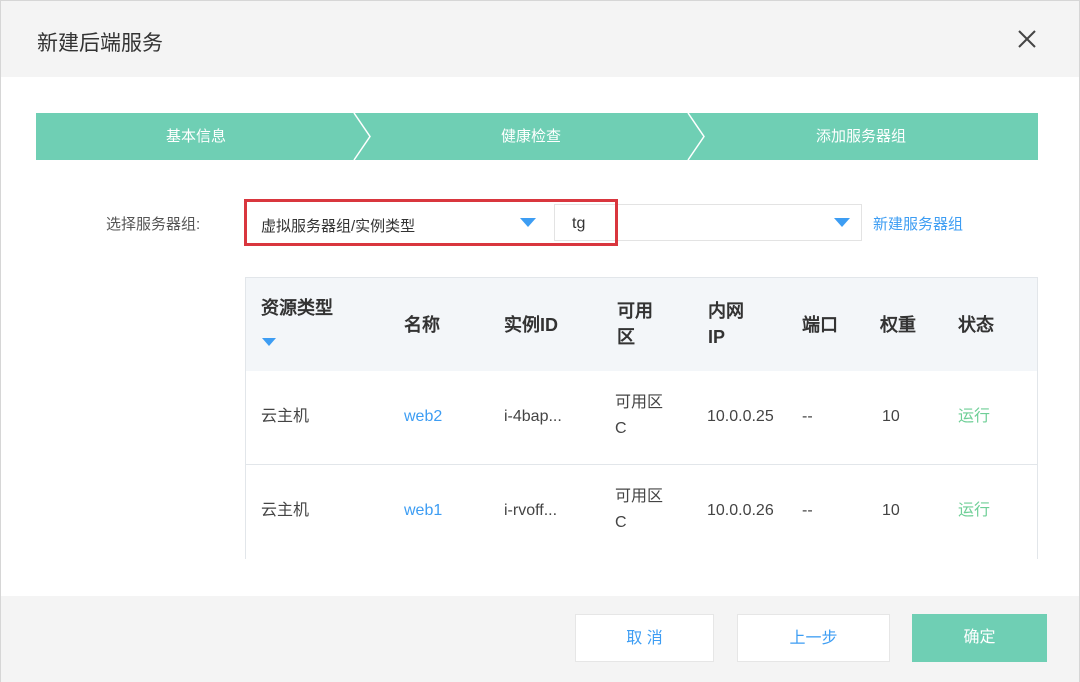  Describe the element at coordinates (431, 222) in the screenshot. I see `highlight-frame` at that location.